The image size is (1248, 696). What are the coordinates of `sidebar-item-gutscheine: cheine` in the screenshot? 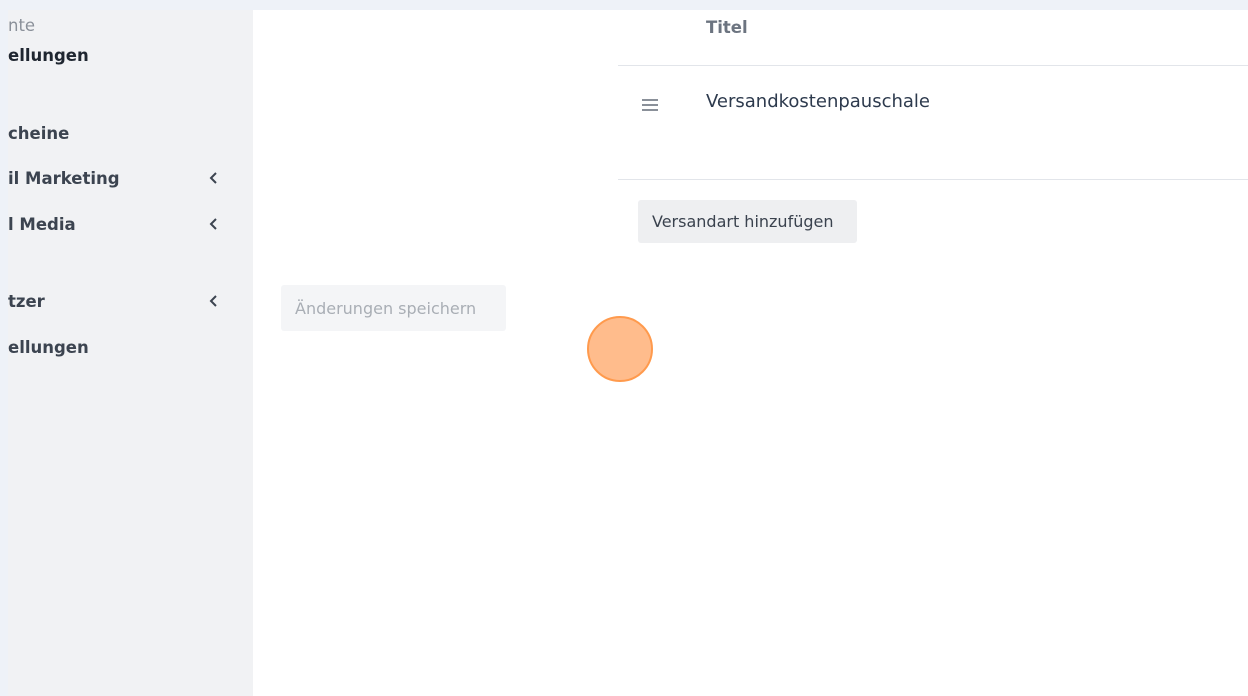 It's located at (130, 133).